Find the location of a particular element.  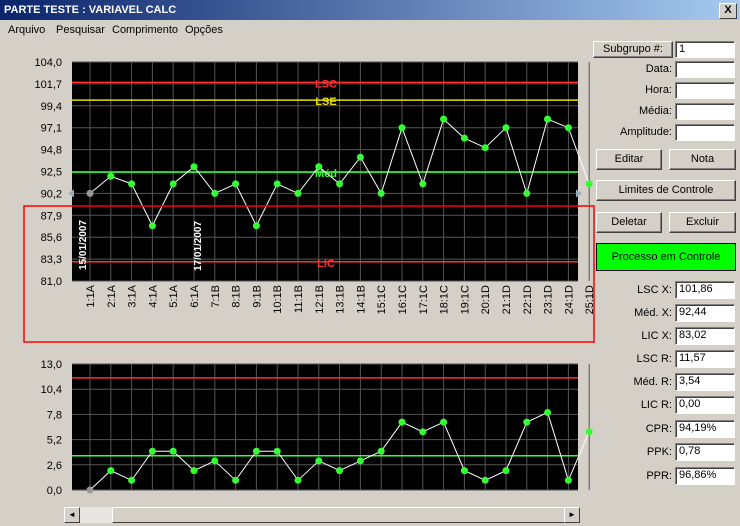

data-field is located at coordinates (705, 69).